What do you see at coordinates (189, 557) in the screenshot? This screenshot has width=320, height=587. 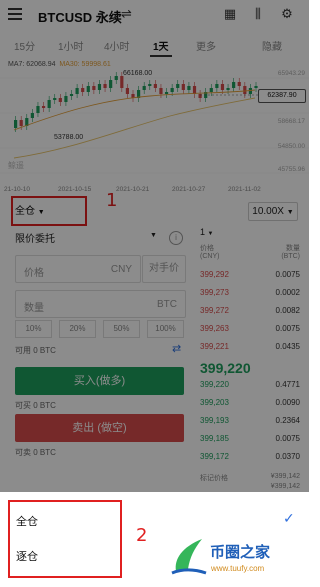 I see `site-logo-icon` at bounding box center [189, 557].